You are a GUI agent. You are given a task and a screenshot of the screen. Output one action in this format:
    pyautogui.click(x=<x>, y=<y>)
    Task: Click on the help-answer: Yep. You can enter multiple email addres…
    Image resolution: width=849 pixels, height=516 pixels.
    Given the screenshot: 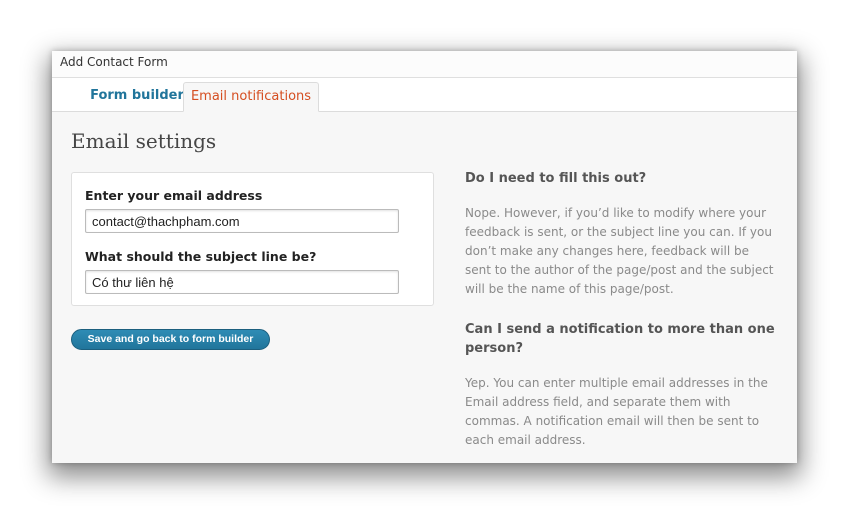 What is the action you would take?
    pyautogui.click(x=616, y=411)
    